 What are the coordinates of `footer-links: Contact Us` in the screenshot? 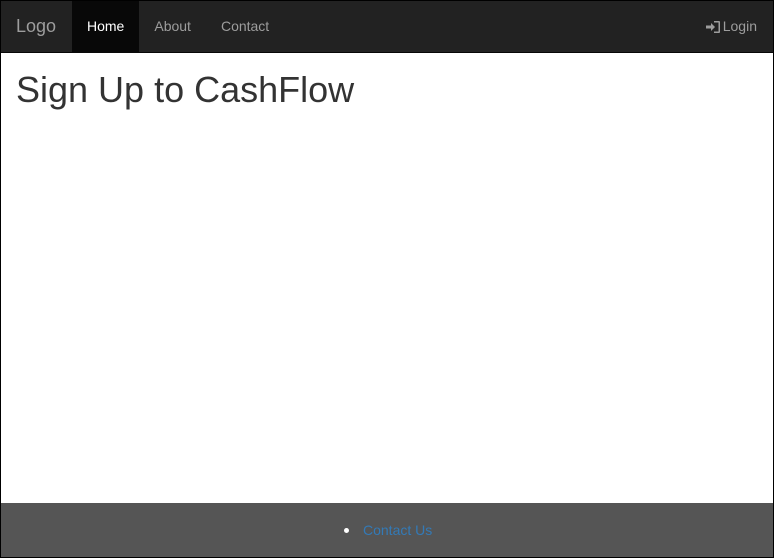 It's located at (388, 530).